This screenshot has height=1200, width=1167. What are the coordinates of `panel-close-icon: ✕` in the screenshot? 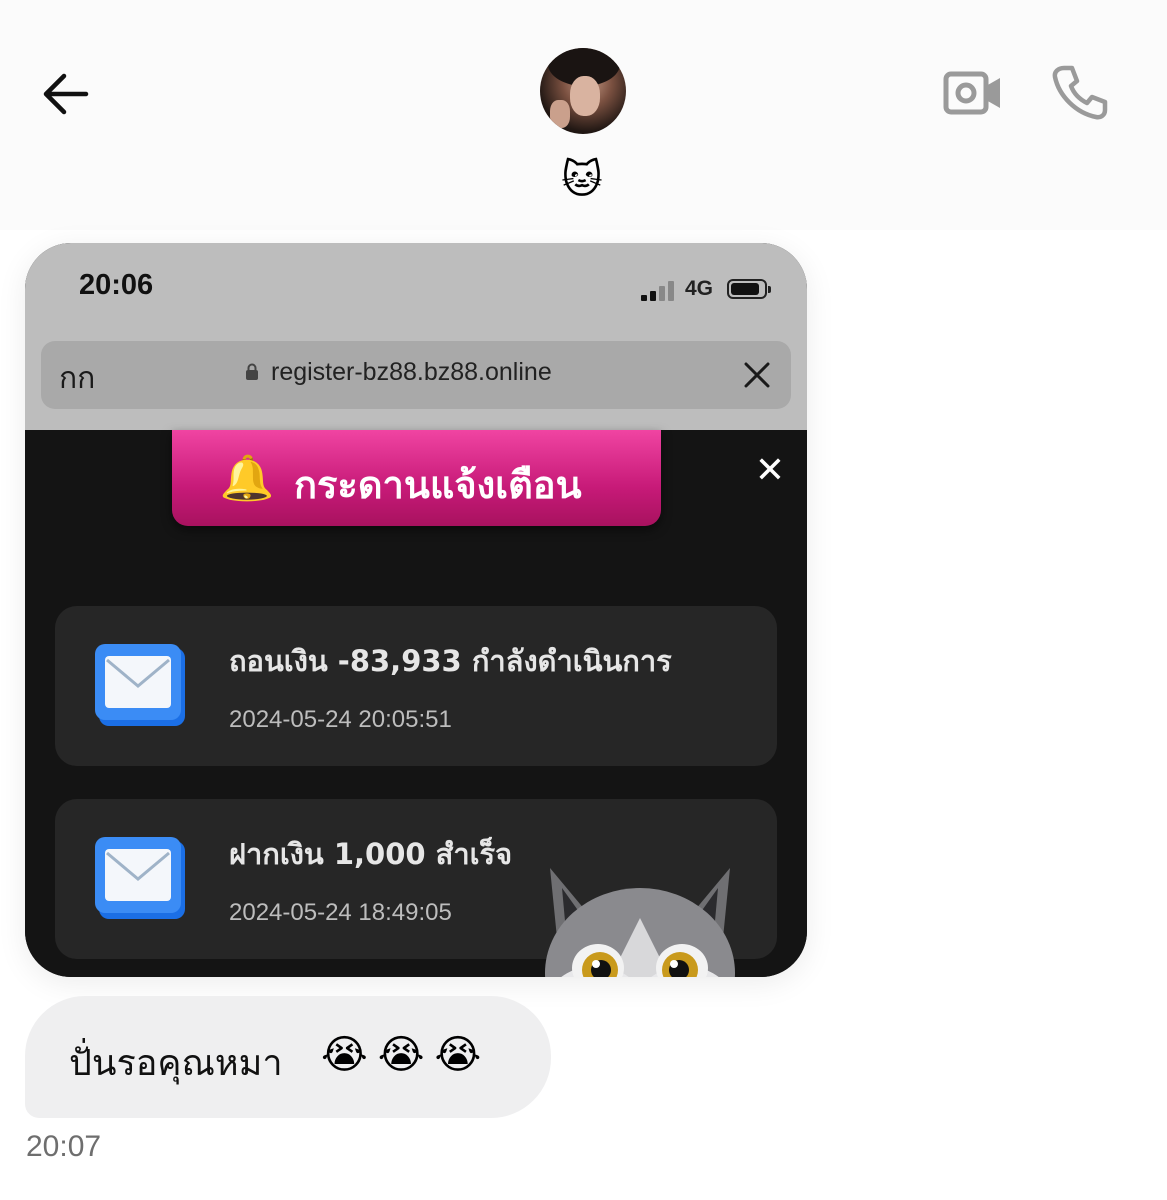 It's located at (770, 470).